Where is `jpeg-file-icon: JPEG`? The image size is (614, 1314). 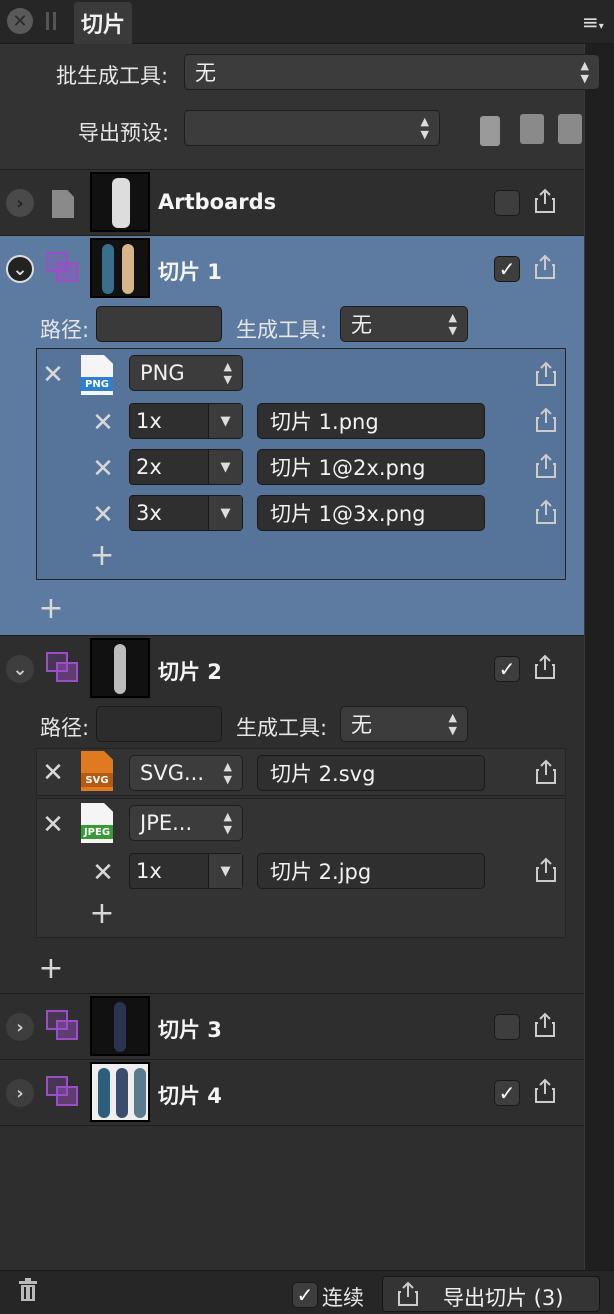 jpeg-file-icon: JPEG is located at coordinates (97, 823).